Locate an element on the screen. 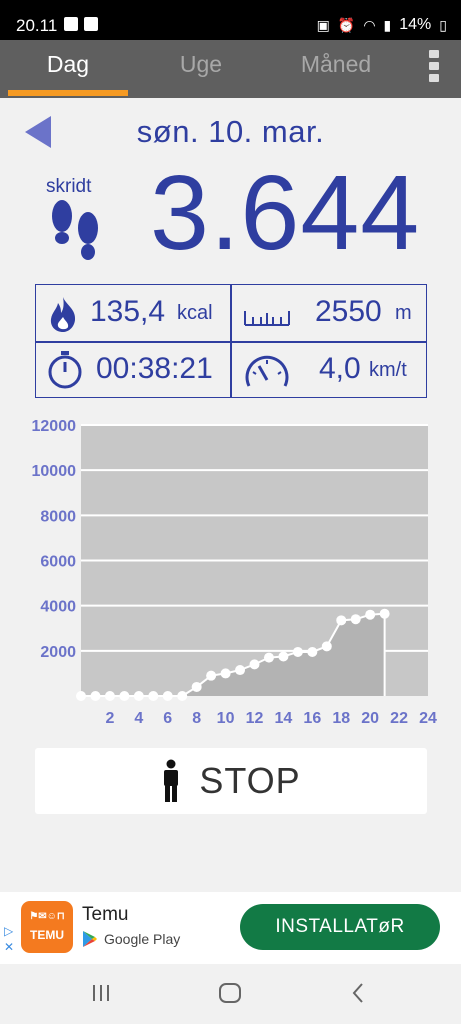  distance-cell: 2550 m is located at coordinates (328, 313).